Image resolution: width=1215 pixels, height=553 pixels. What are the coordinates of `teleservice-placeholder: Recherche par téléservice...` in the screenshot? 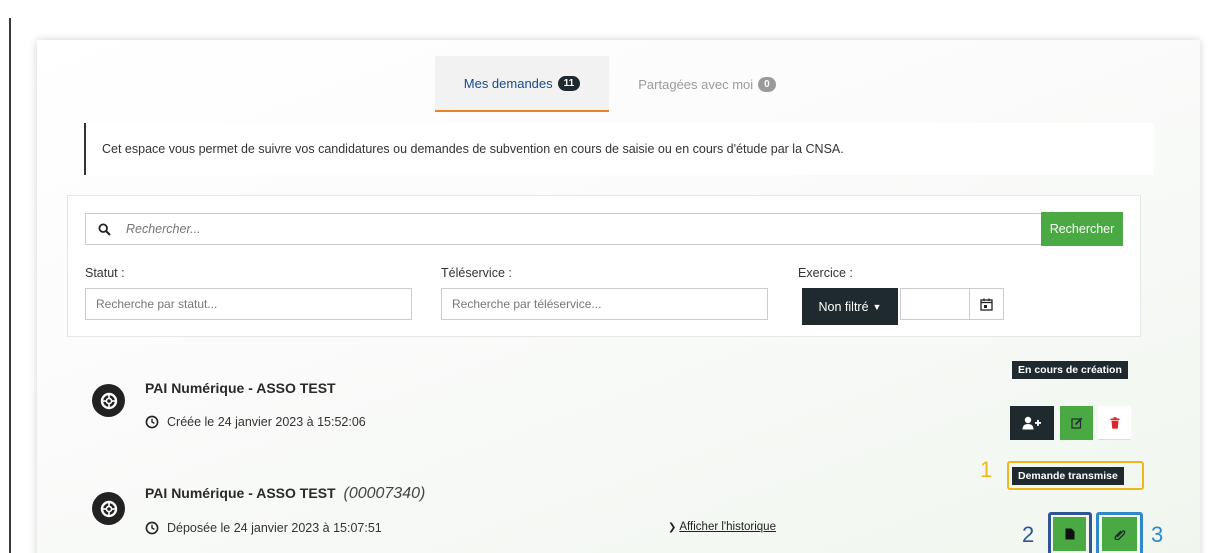 It's located at (527, 304).